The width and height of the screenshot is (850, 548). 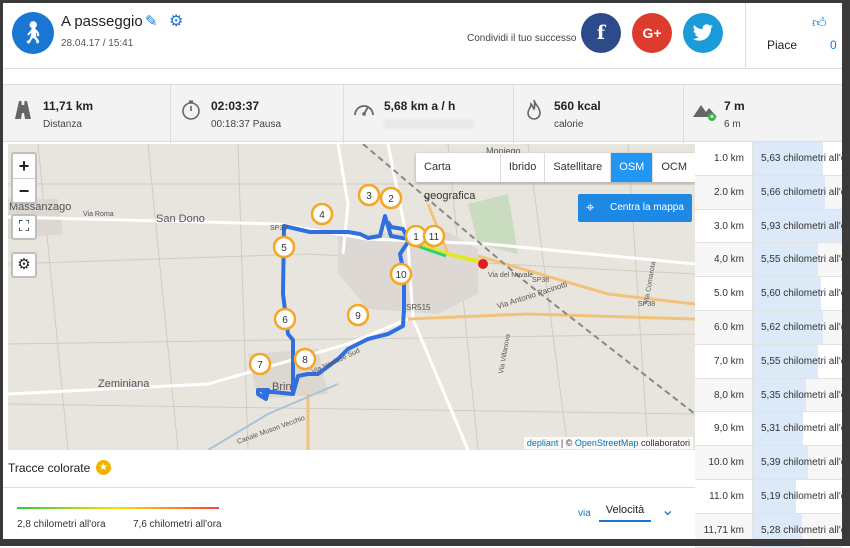 What do you see at coordinates (647, 207) in the screenshot?
I see `center-map-label: Centra la mappa` at bounding box center [647, 207].